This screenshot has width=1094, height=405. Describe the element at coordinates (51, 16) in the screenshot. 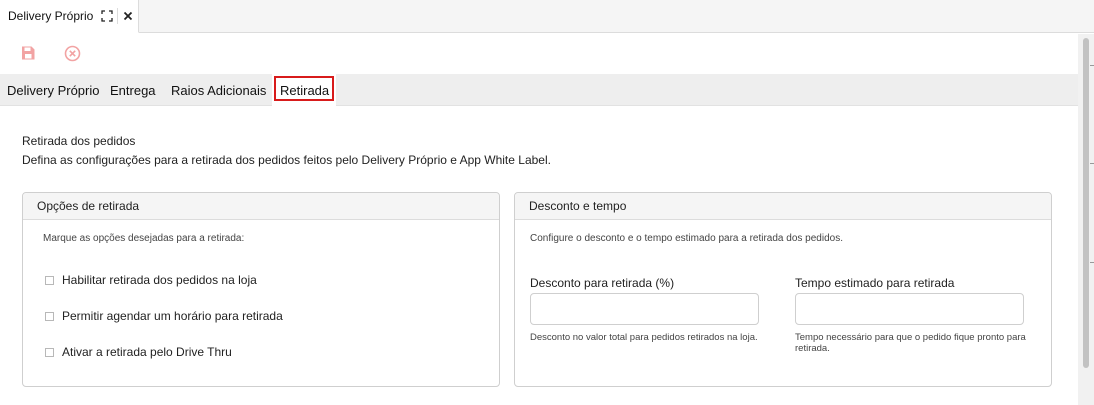

I see `document-tab-title: Delivery Próprio` at that location.